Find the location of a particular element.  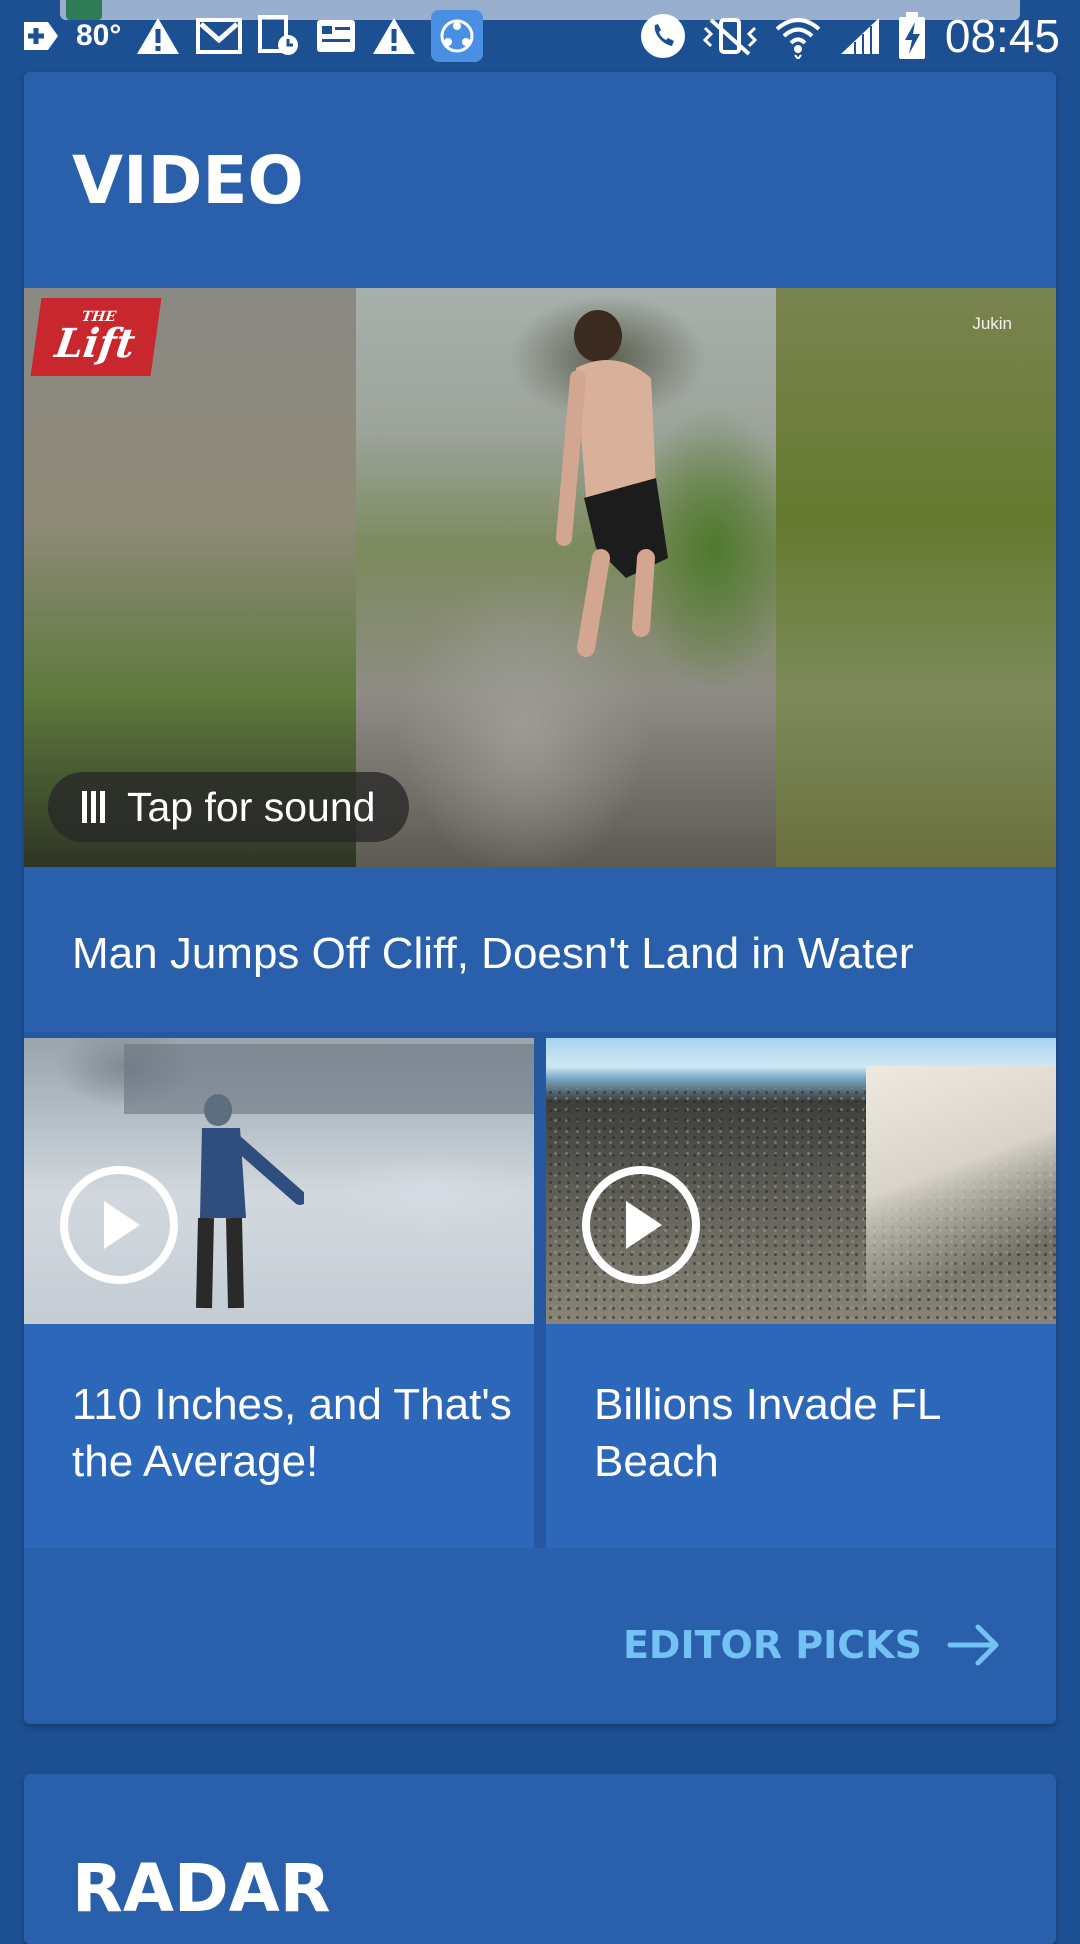

calendar-icon is located at coordinates (279, 36).